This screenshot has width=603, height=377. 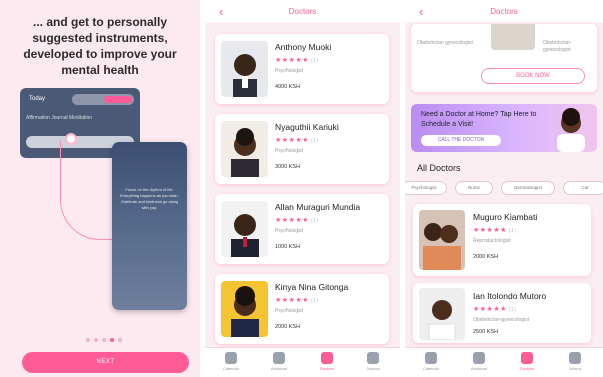 What do you see at coordinates (583, 188) in the screenshot?
I see `chip-cardiologist: Car` at bounding box center [583, 188].